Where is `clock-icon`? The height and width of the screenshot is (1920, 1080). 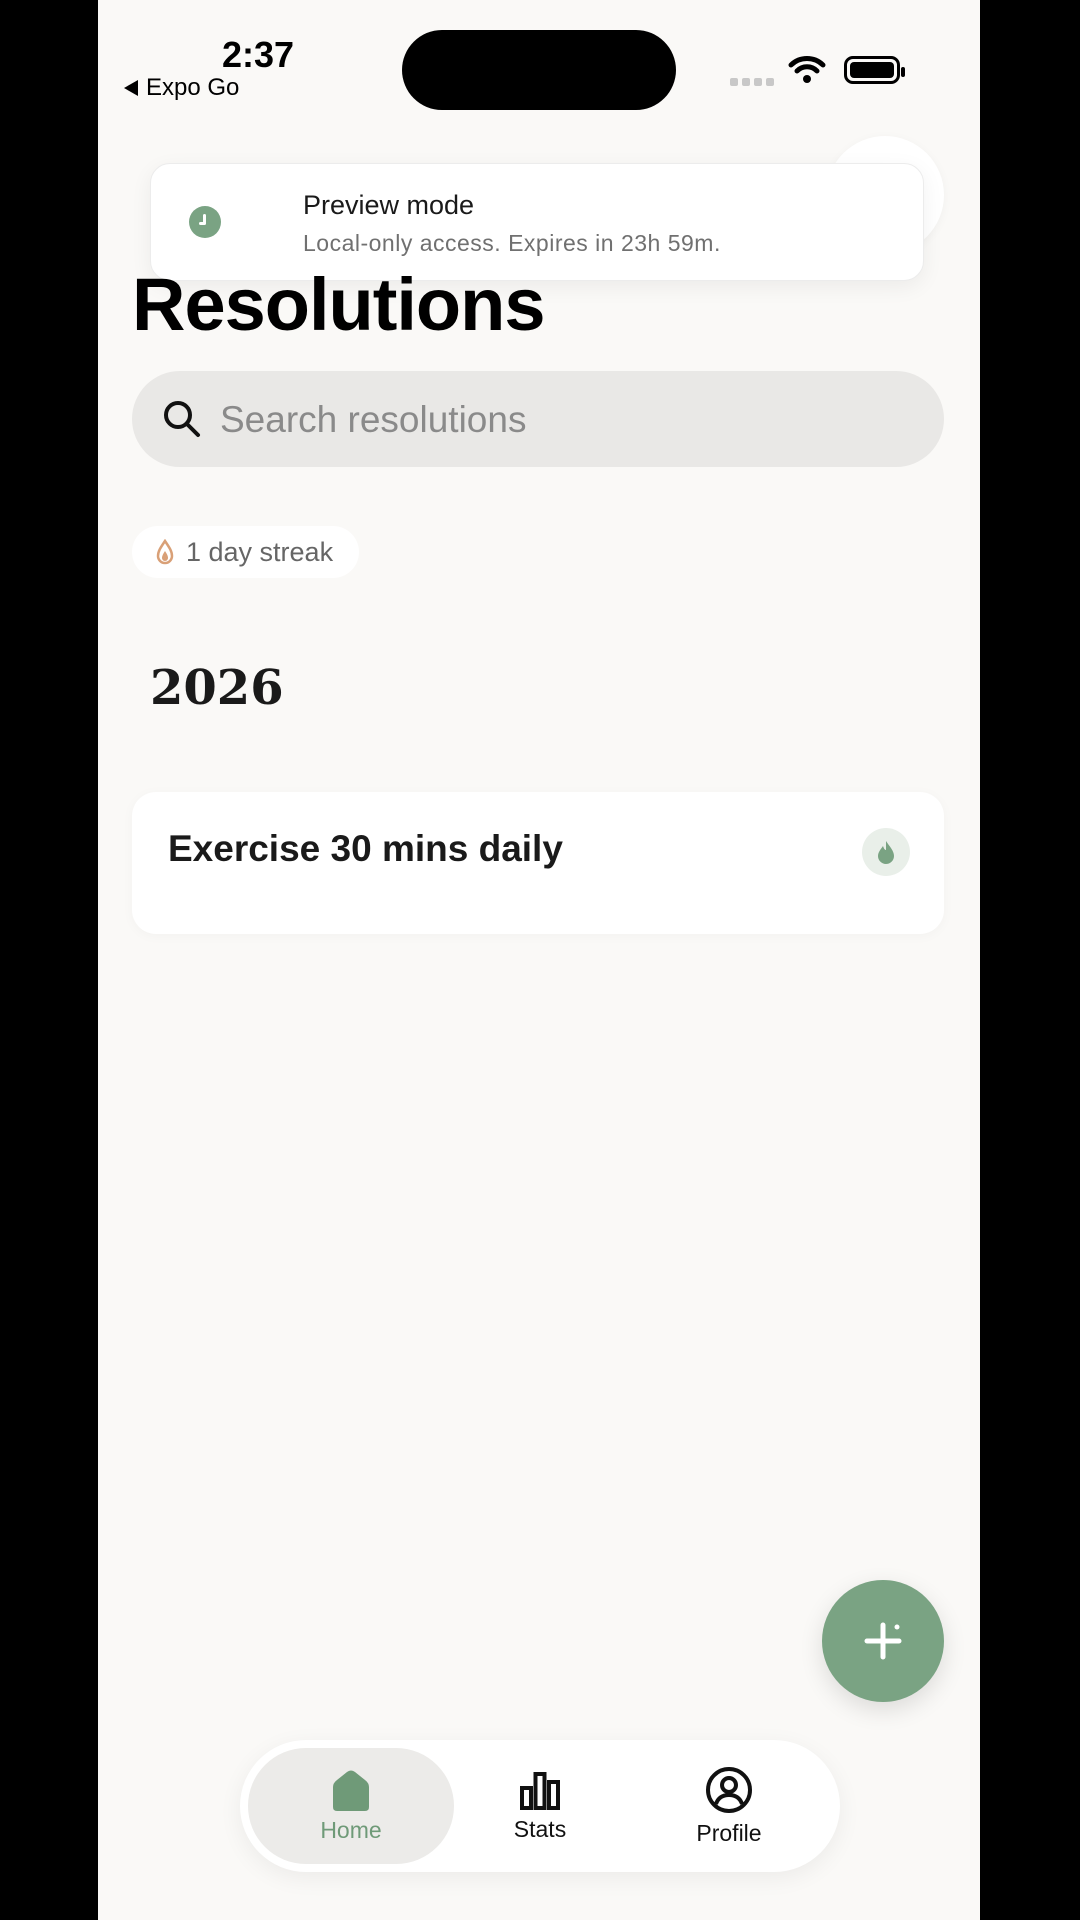
clock-icon is located at coordinates (205, 222).